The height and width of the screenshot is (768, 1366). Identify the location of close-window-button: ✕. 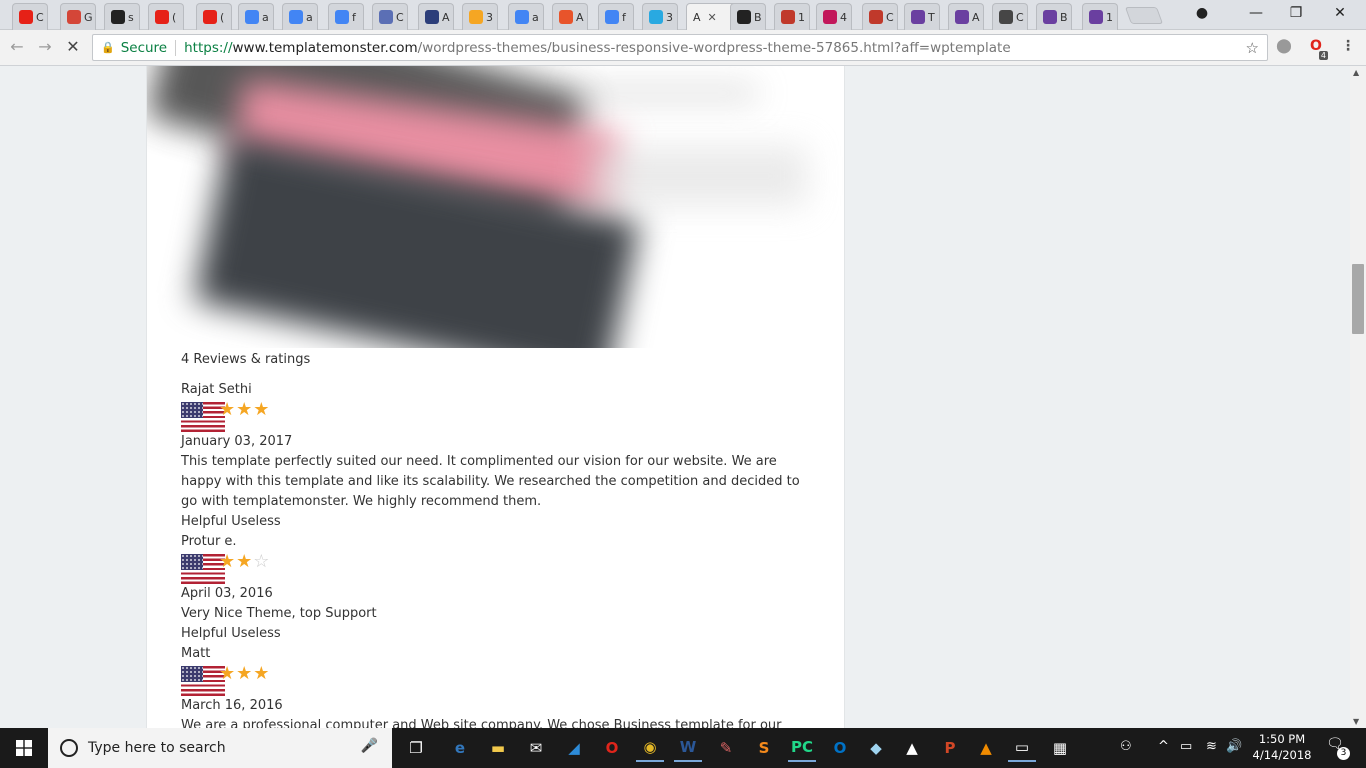
(1340, 13).